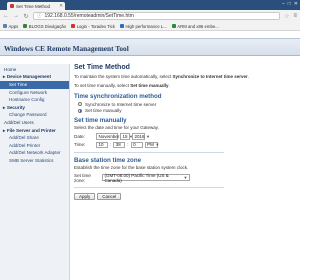 The height and width of the screenshot is (280, 320). I want to click on time-row: Time: 10 : 38 : 0 PM ▼, so click(185, 144).